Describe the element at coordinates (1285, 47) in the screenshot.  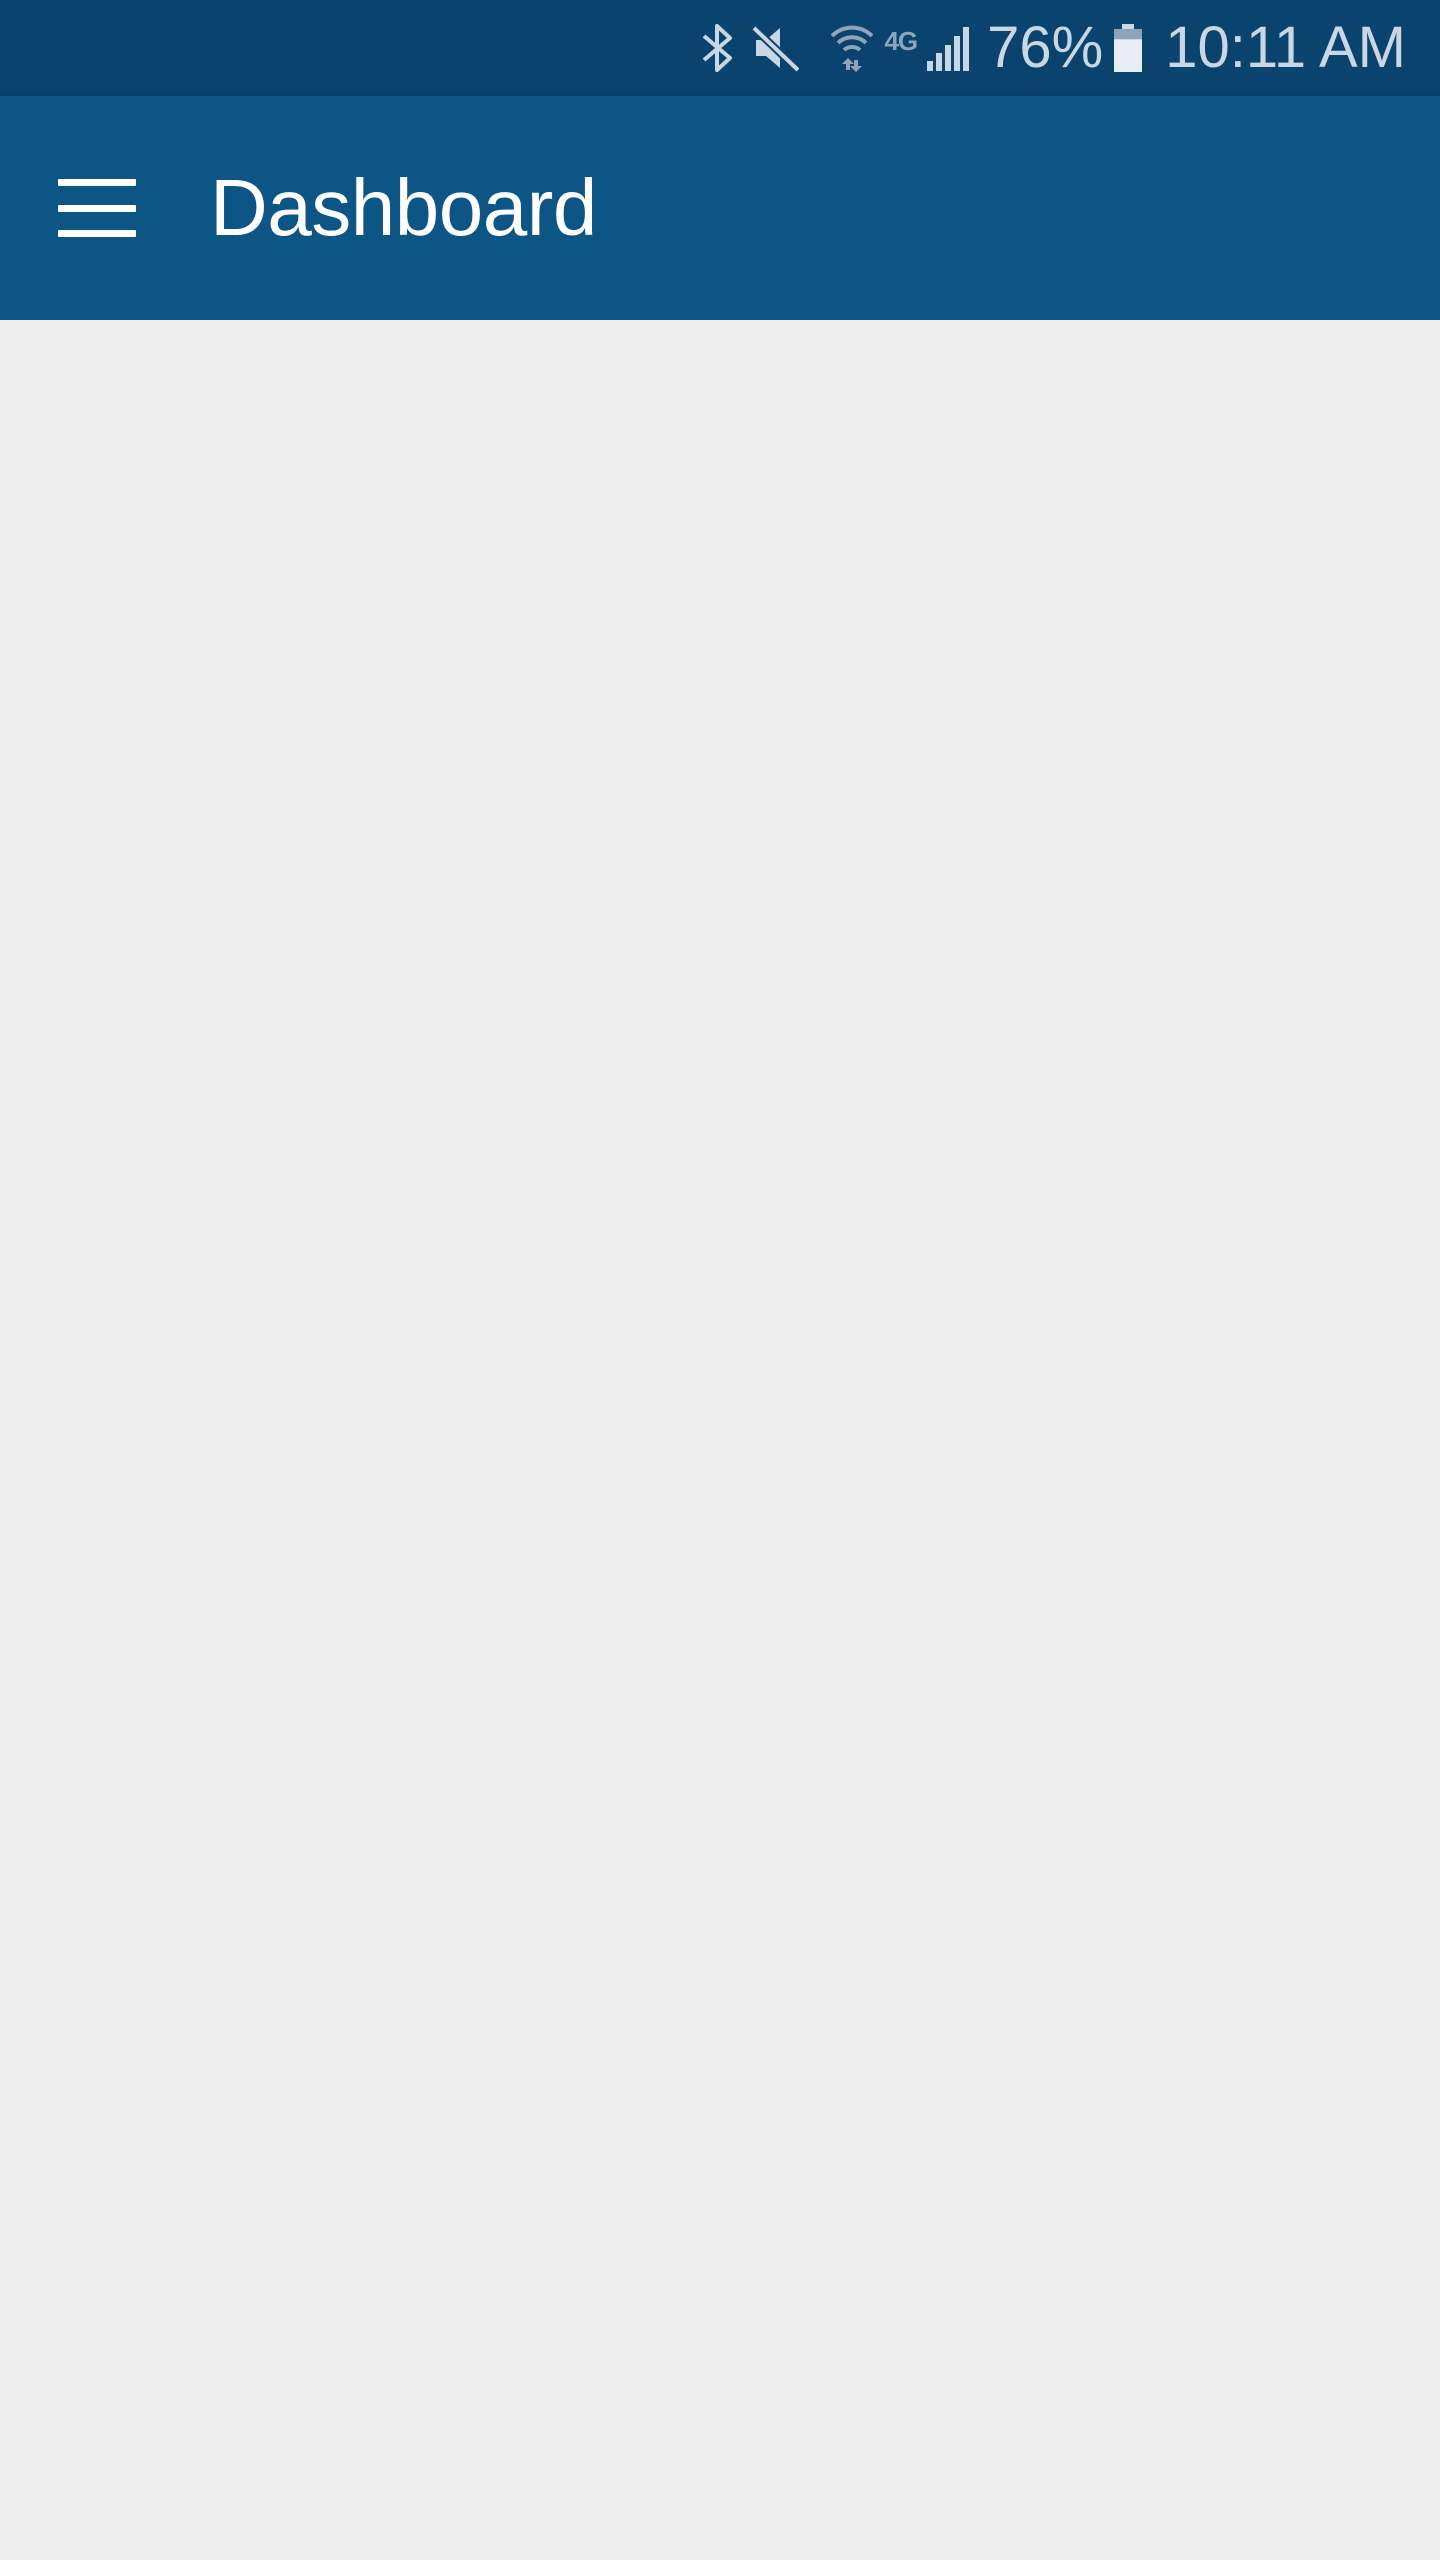
I see `clock: 10:11 AM` at that location.